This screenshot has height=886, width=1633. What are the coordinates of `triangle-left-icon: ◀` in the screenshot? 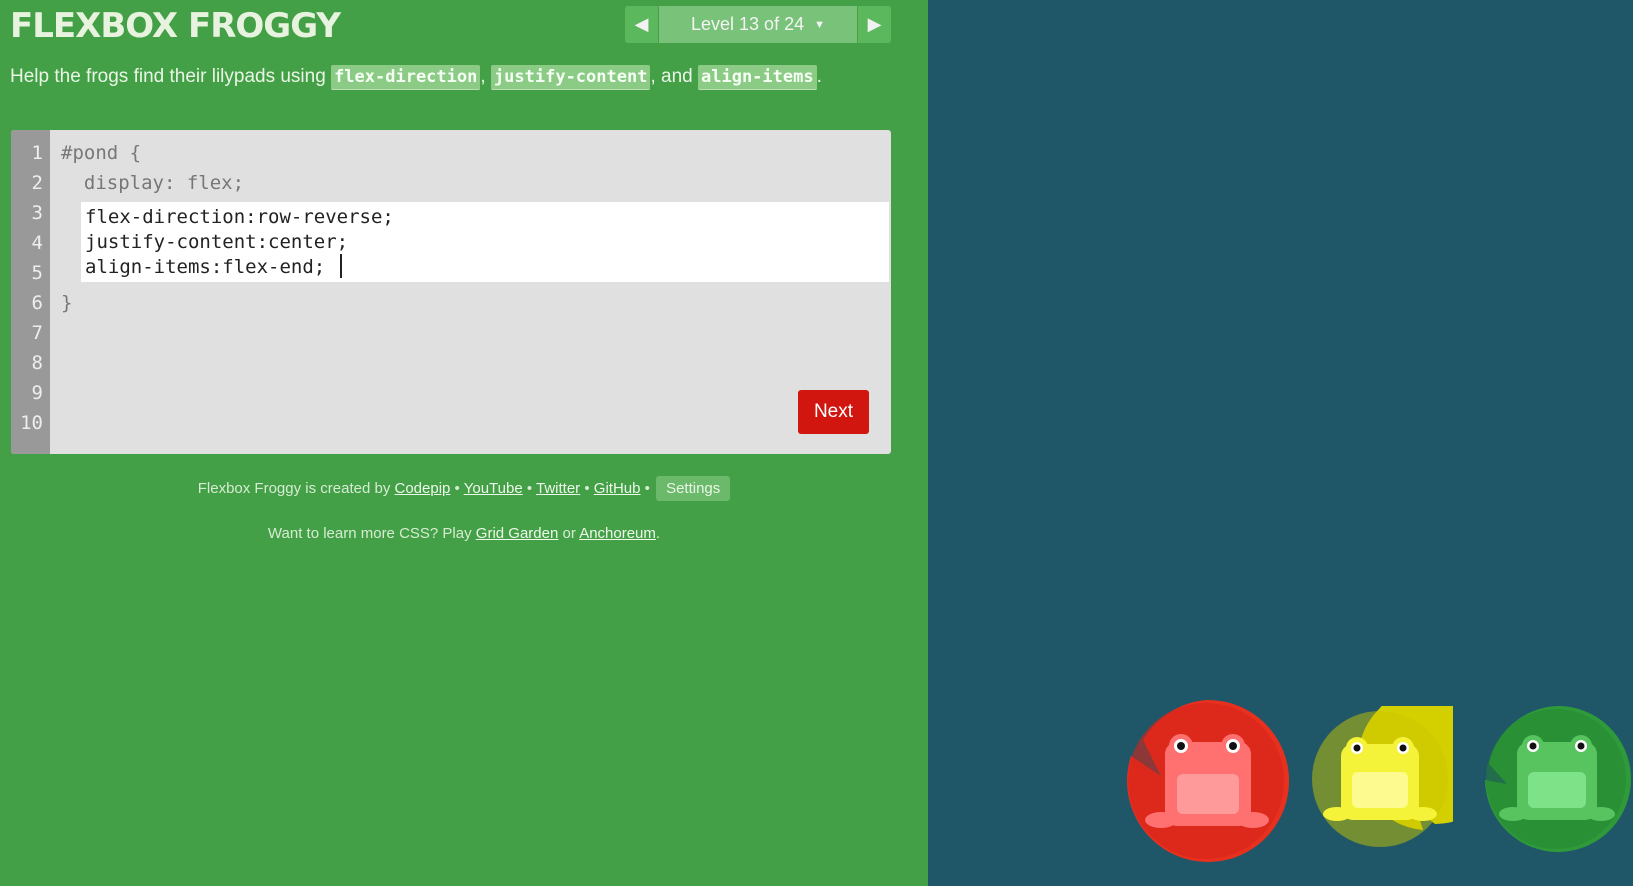 It's located at (641, 24).